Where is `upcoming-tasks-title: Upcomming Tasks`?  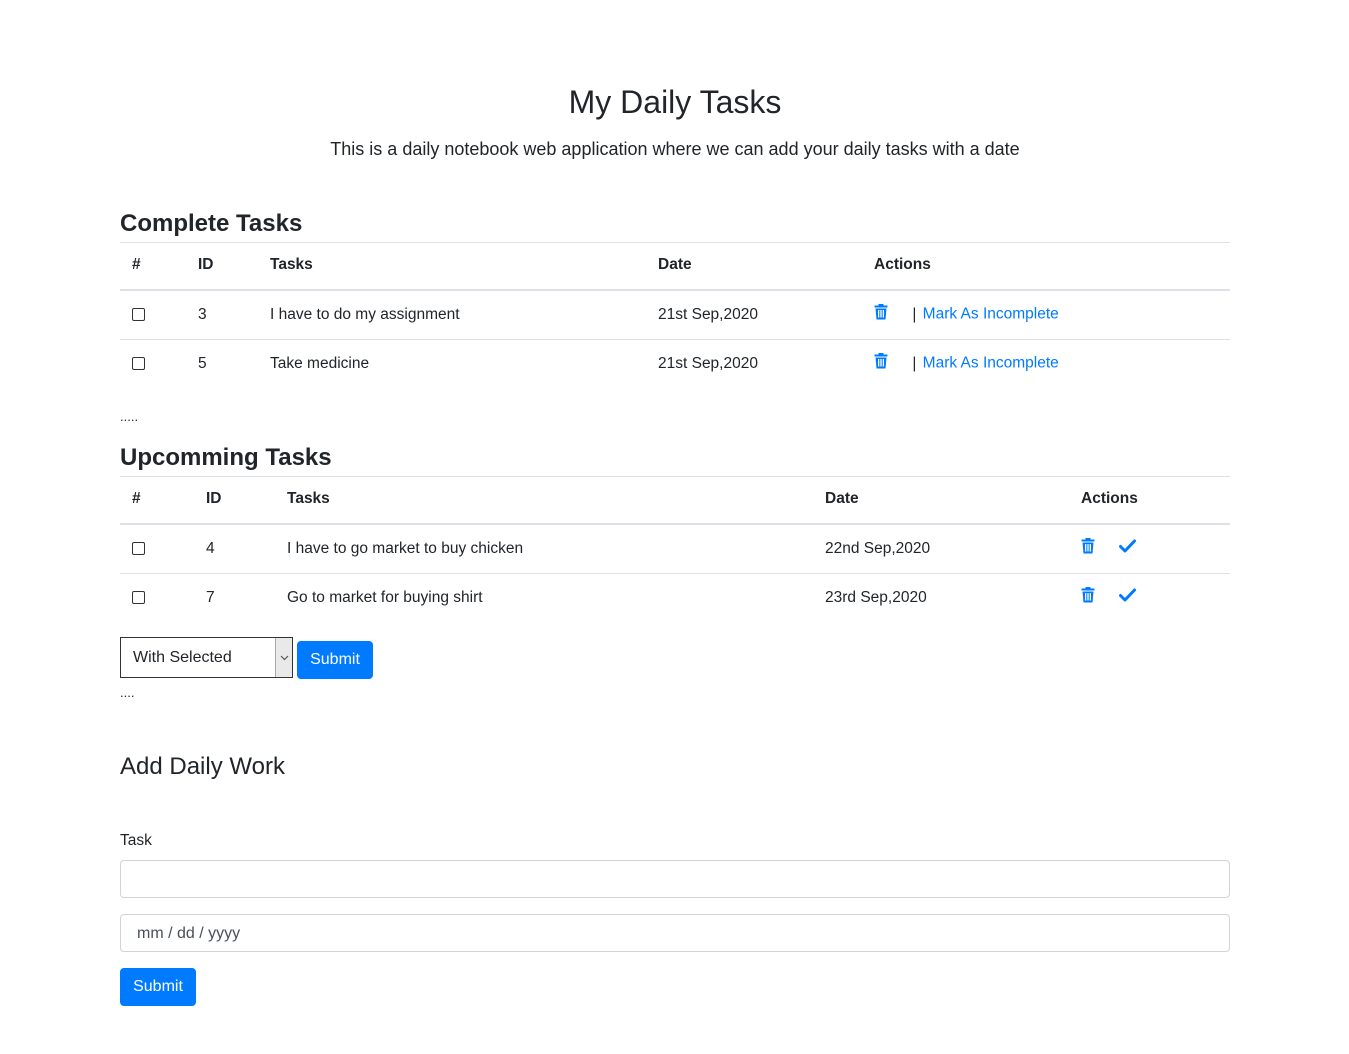
upcoming-tasks-title: Upcomming Tasks is located at coordinates (675, 460).